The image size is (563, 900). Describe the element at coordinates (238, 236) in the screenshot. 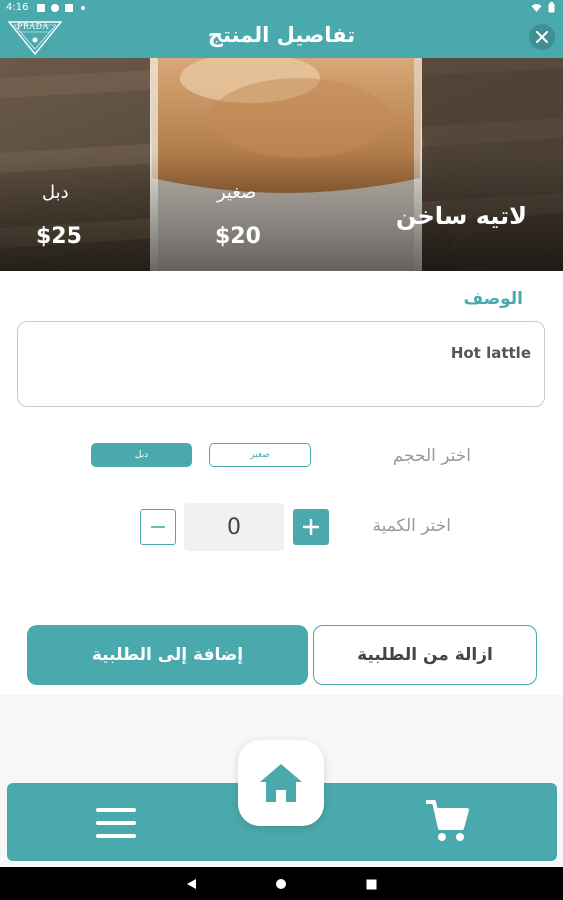

I see `price-small: $20` at that location.